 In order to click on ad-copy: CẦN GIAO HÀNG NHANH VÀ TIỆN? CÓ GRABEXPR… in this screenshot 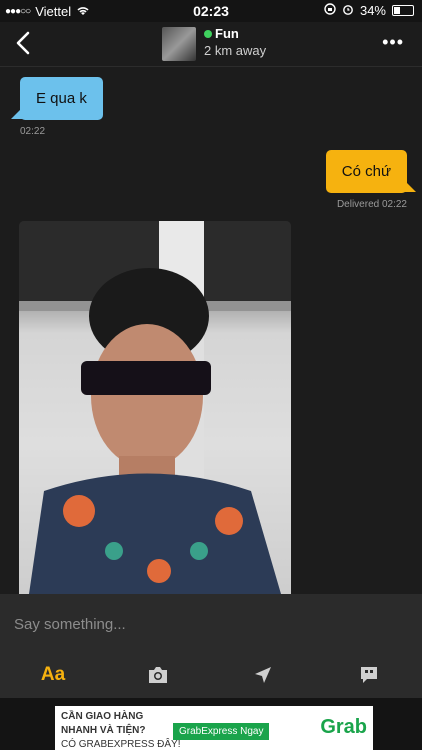, I will do `click(120, 730)`.